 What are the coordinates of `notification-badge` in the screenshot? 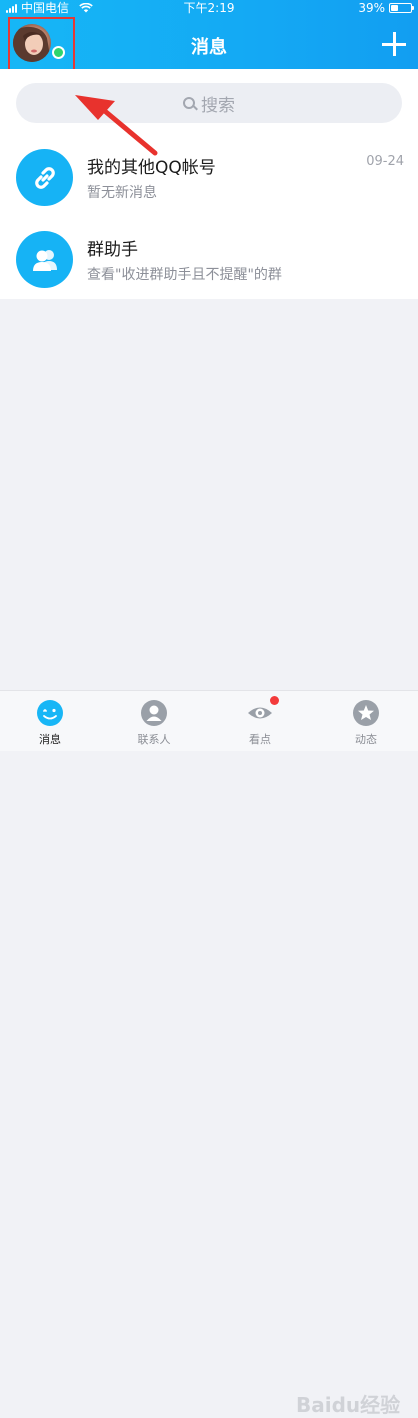 It's located at (274, 700).